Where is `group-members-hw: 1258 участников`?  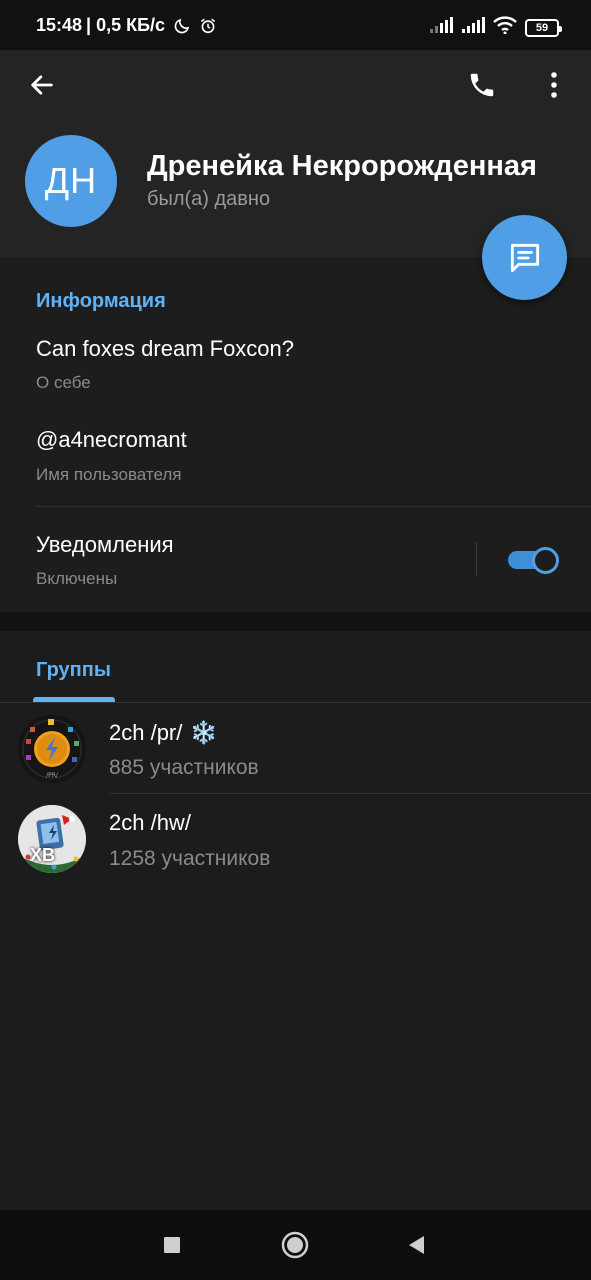
group-members-hw: 1258 участников is located at coordinates (190, 858).